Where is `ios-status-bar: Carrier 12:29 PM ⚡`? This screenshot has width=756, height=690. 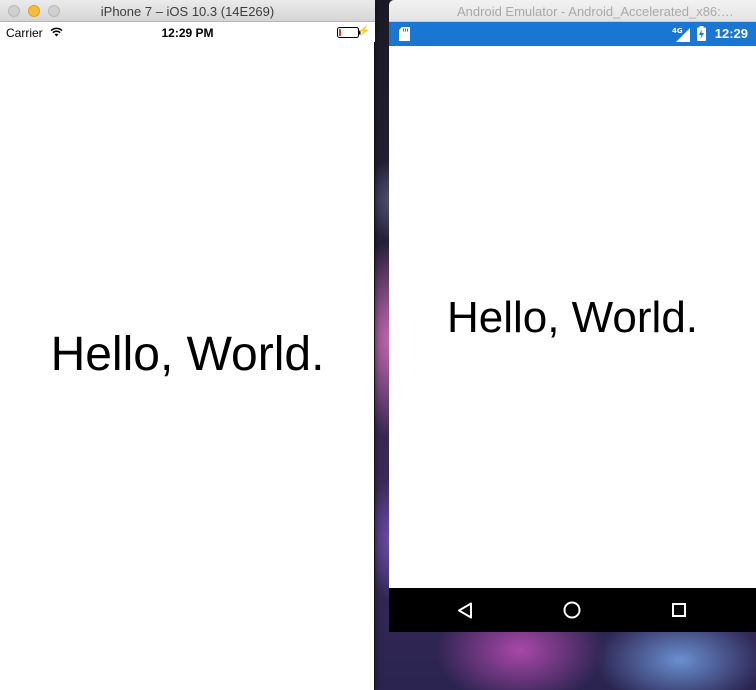 ios-status-bar: Carrier 12:29 PM ⚡ is located at coordinates (187, 32).